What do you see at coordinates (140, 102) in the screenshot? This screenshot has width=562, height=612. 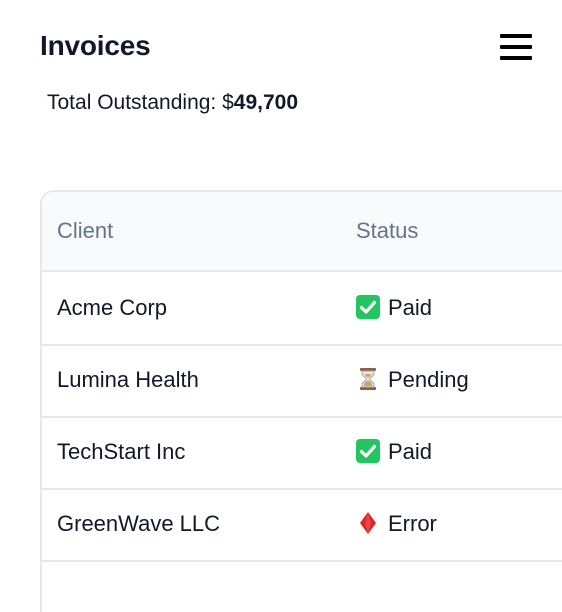 I see `total-outstanding-label: Total Outstanding: $` at bounding box center [140, 102].